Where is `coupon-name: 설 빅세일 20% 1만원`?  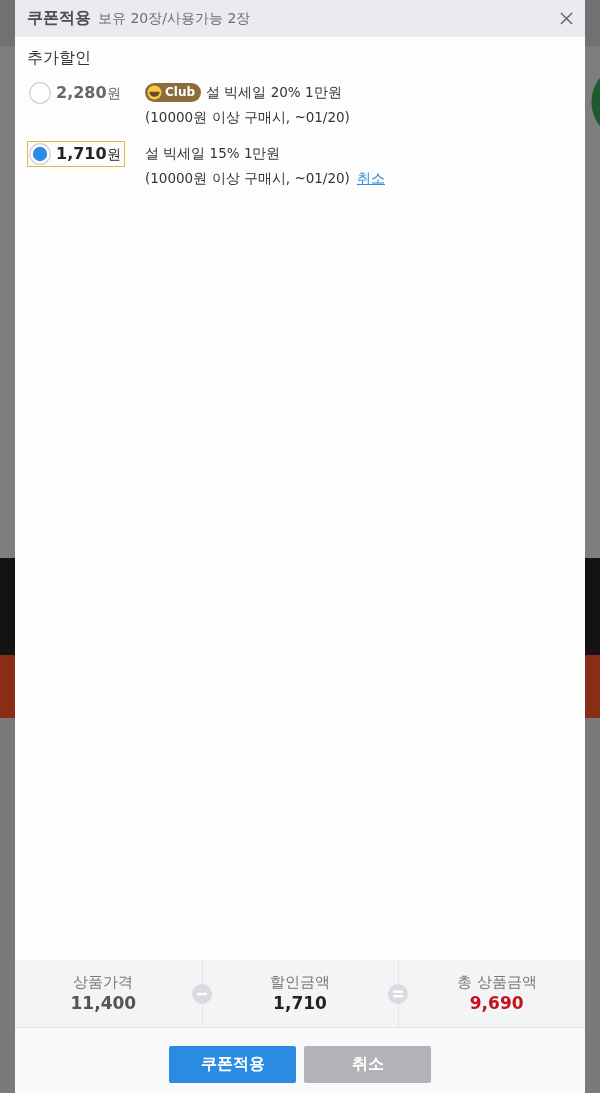 coupon-name: 설 빅세일 20% 1만원 is located at coordinates (274, 92).